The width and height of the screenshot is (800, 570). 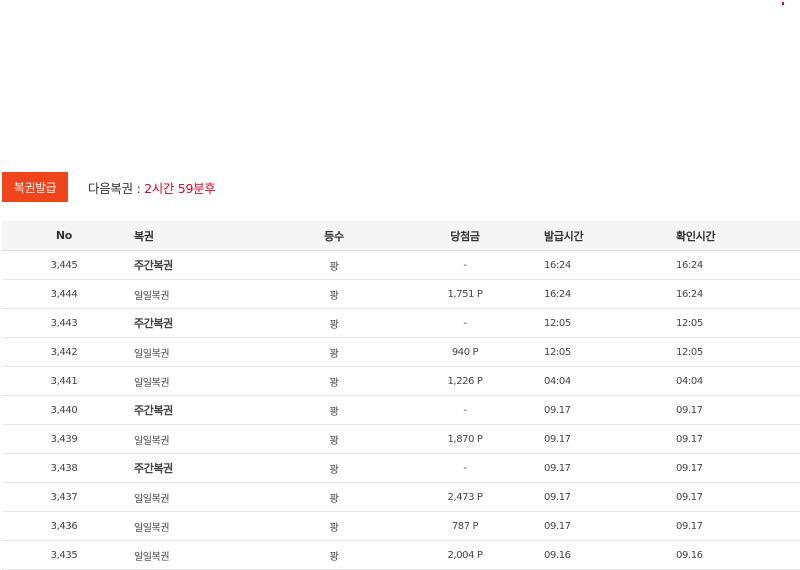 I want to click on table-row: 3,439 일일복권 꽝 1,870 P 09.17 09.17, so click(x=401, y=439).